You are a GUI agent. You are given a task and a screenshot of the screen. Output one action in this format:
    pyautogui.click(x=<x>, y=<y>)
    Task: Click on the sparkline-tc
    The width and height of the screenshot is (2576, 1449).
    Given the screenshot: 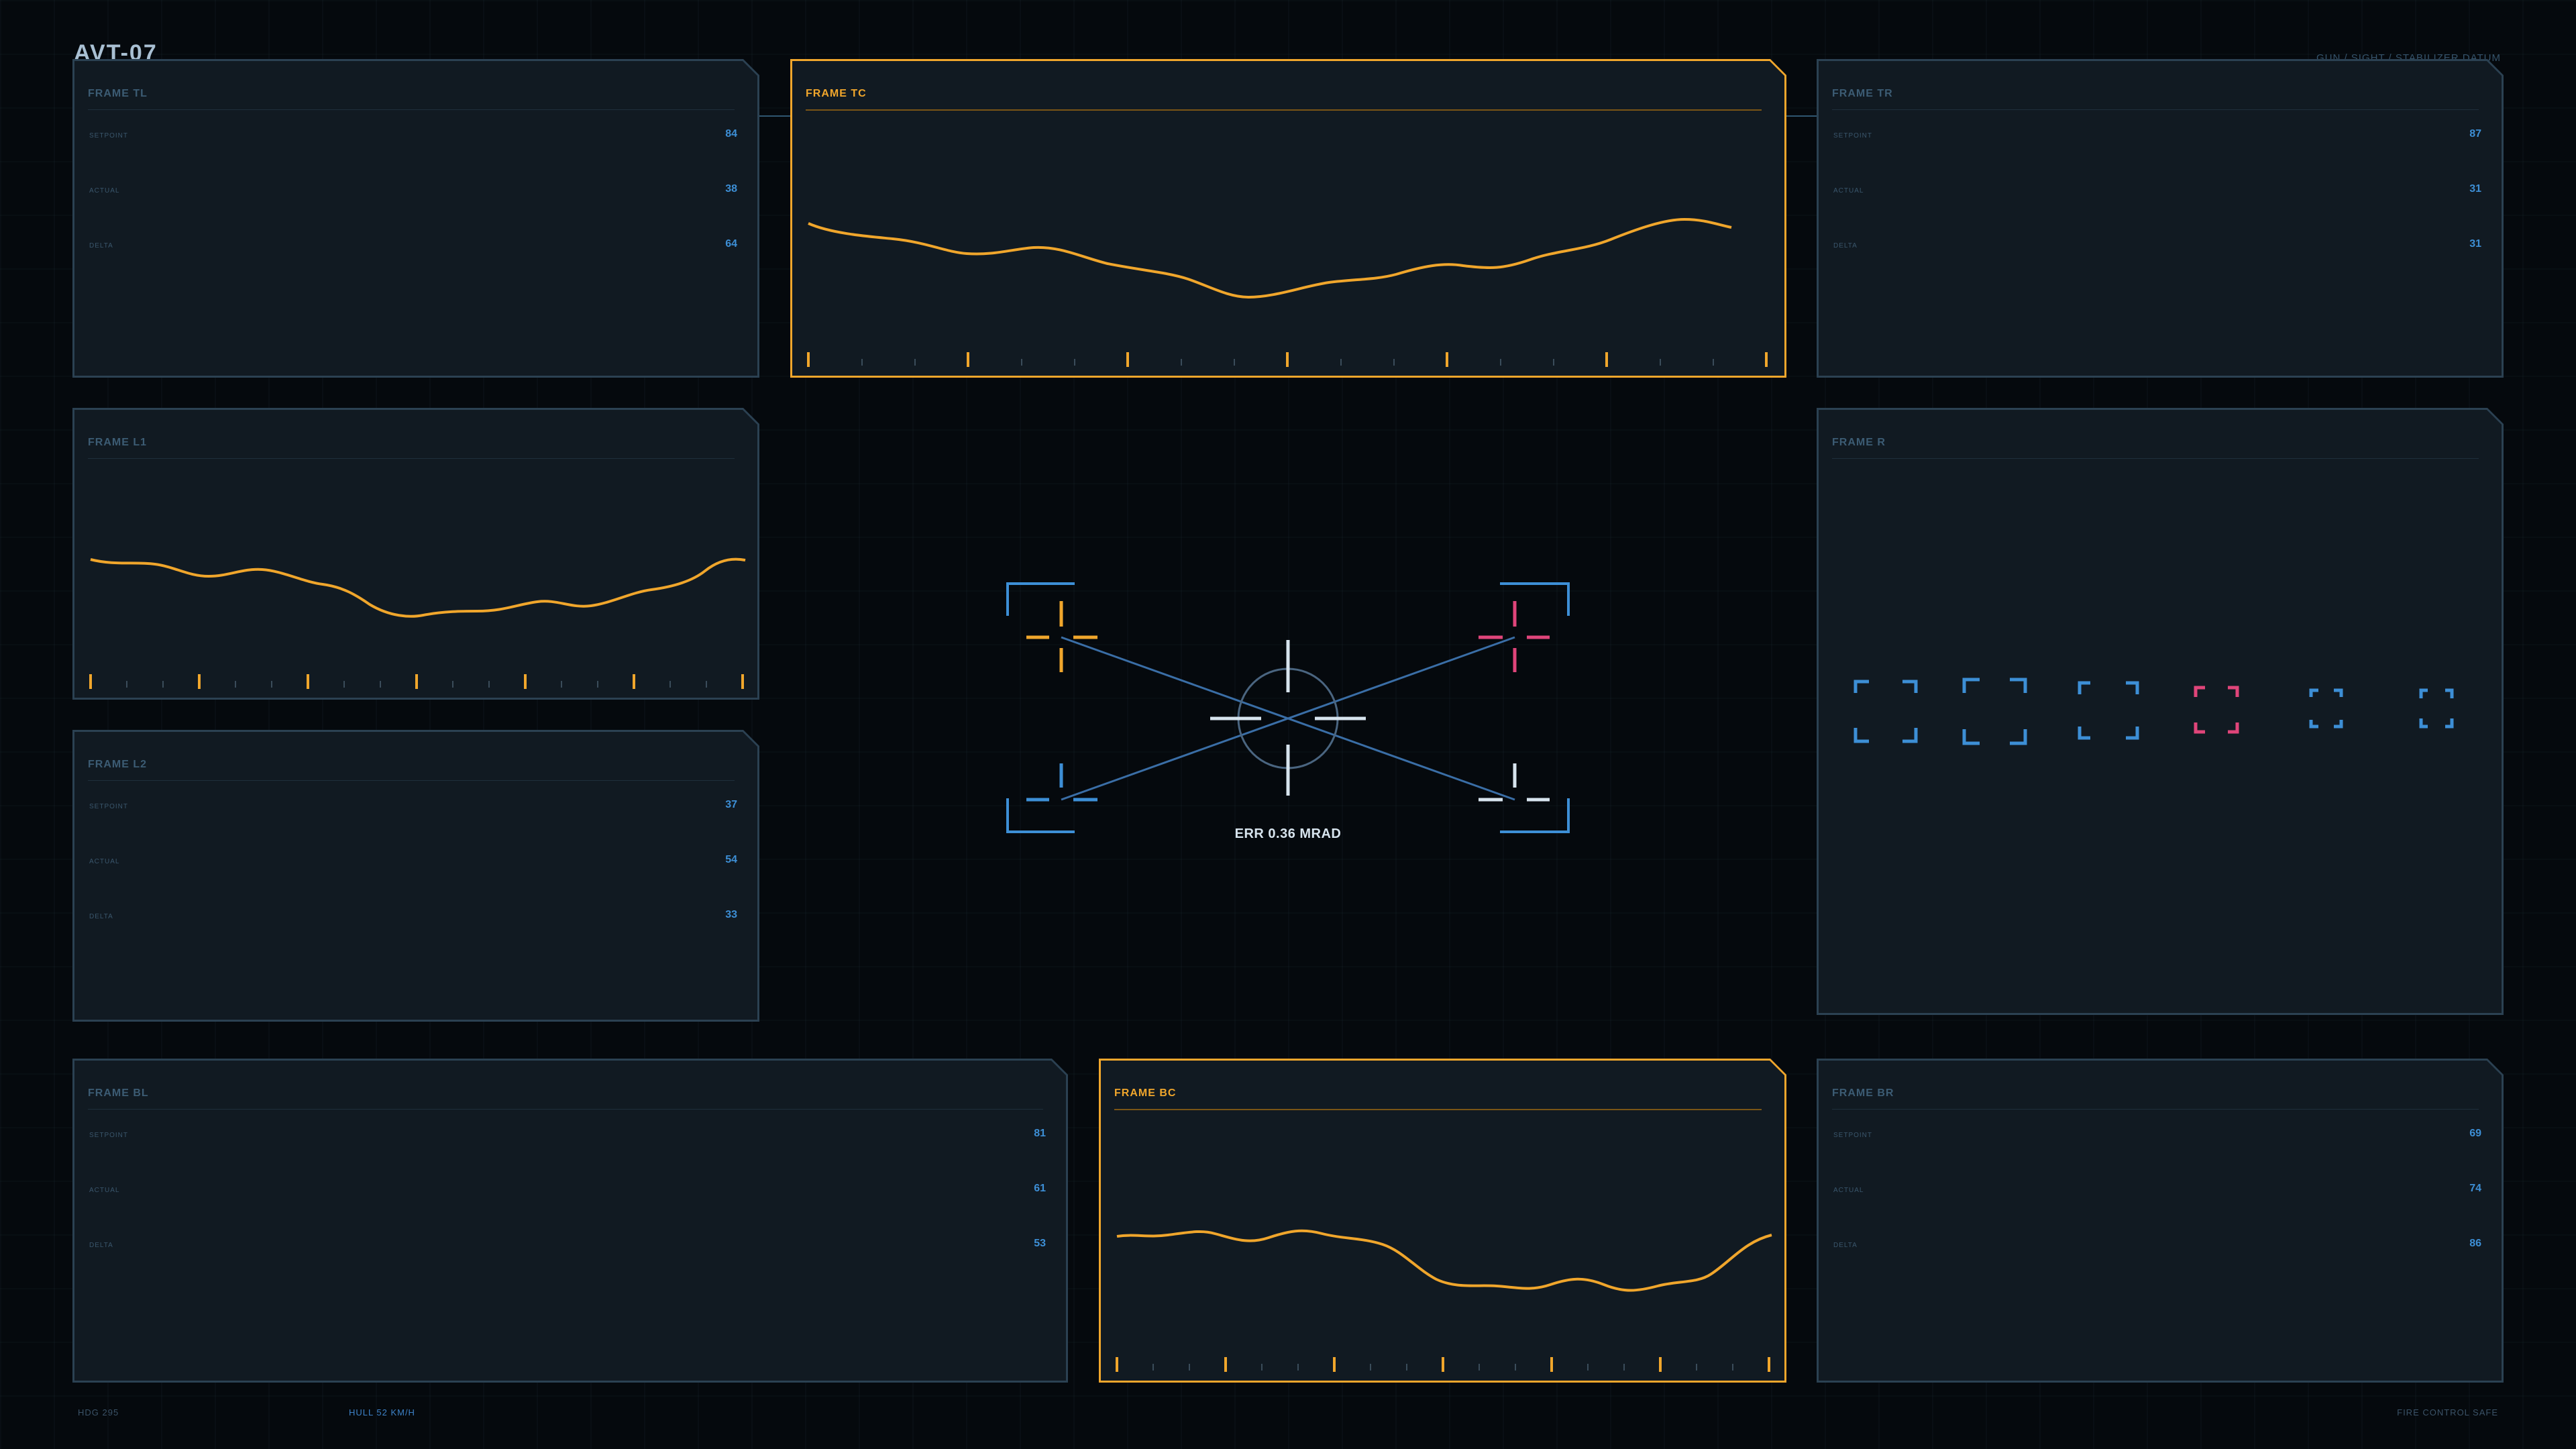 What is the action you would take?
    pyautogui.click(x=1288, y=218)
    